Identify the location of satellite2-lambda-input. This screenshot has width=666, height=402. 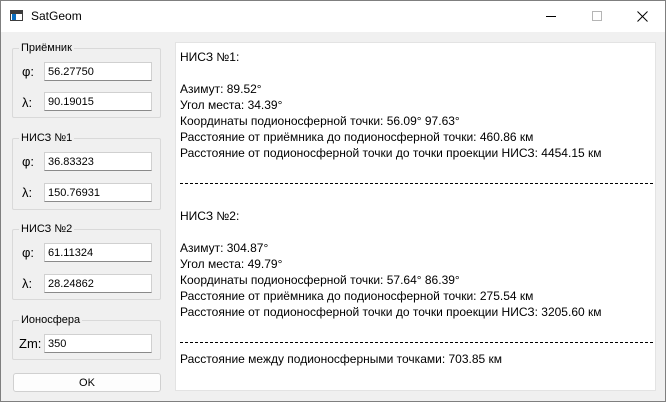
(98, 283).